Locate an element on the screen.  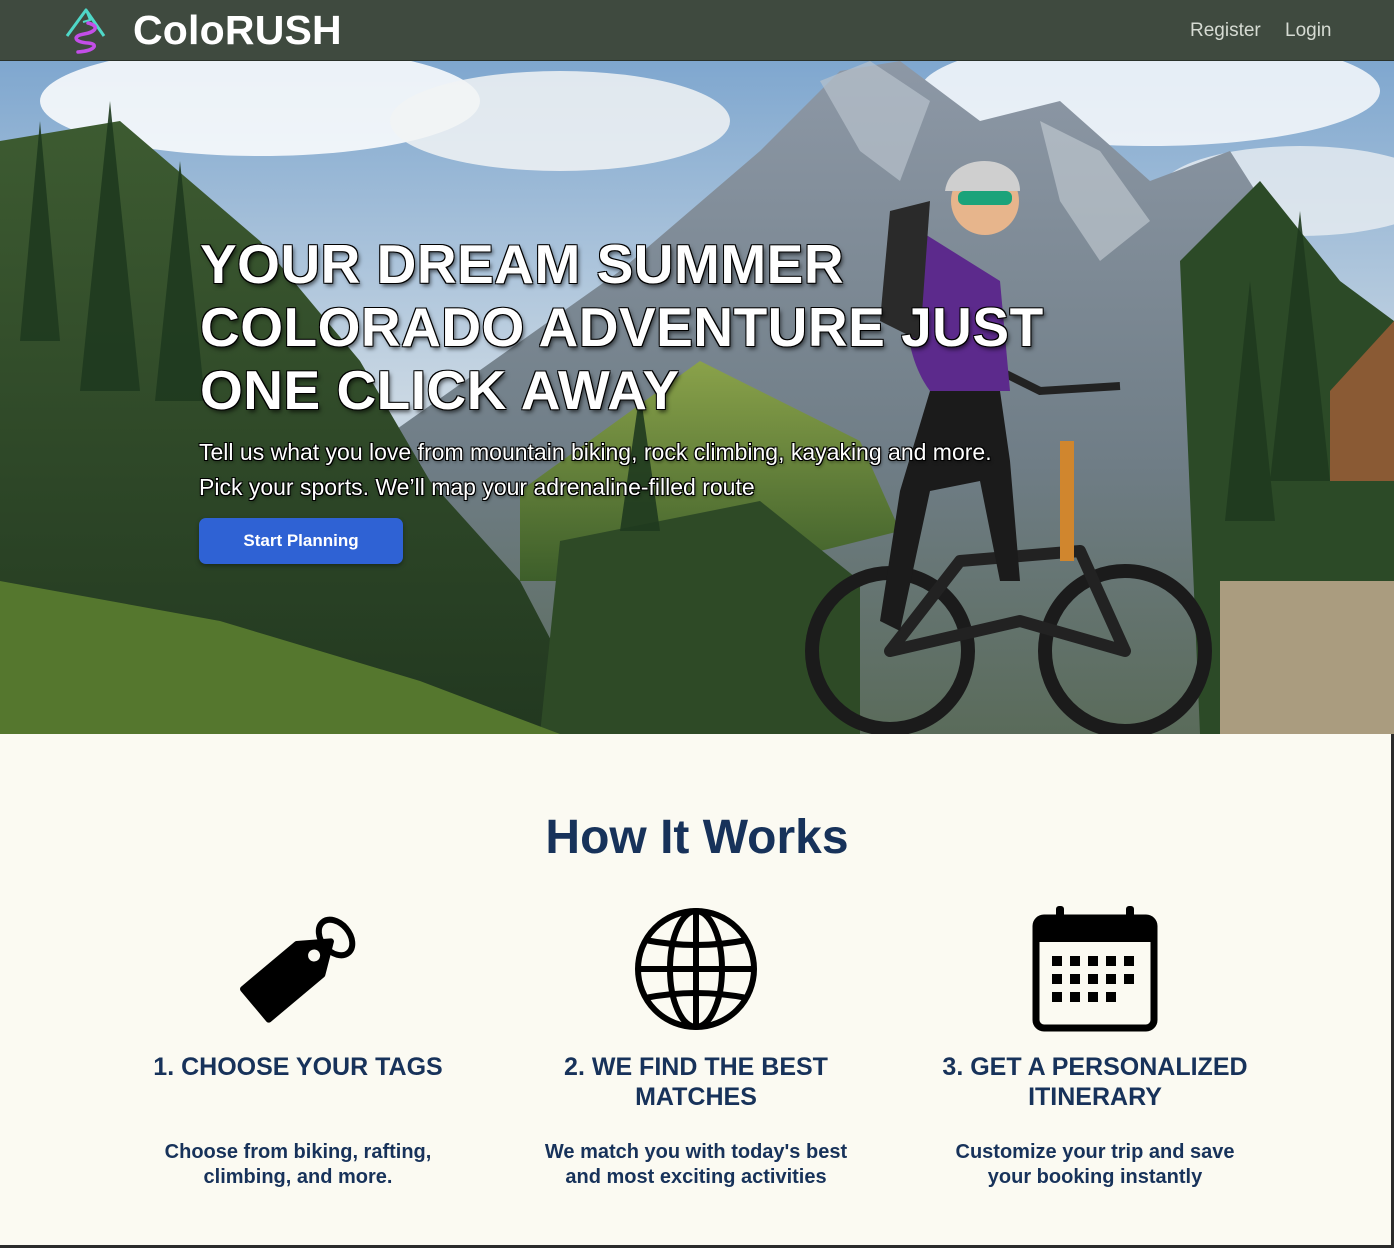
step-heading: 1. CHOOSE YOUR TAGS is located at coordinates (298, 1067).